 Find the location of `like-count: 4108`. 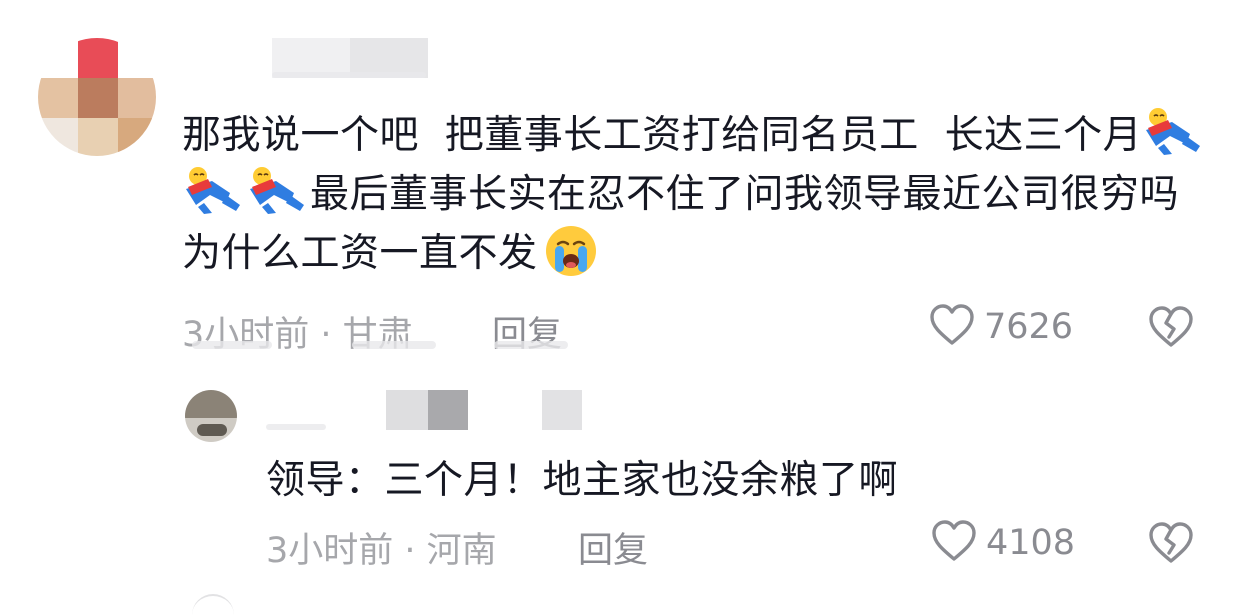

like-count: 4108 is located at coordinates (1031, 543).